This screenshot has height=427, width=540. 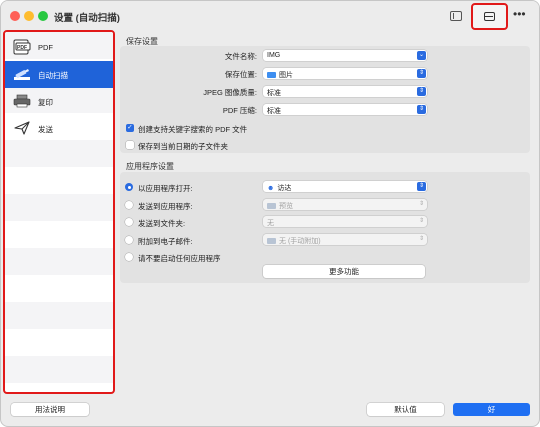 I want to click on sidebar-item-label: PDF, so click(x=45, y=47).